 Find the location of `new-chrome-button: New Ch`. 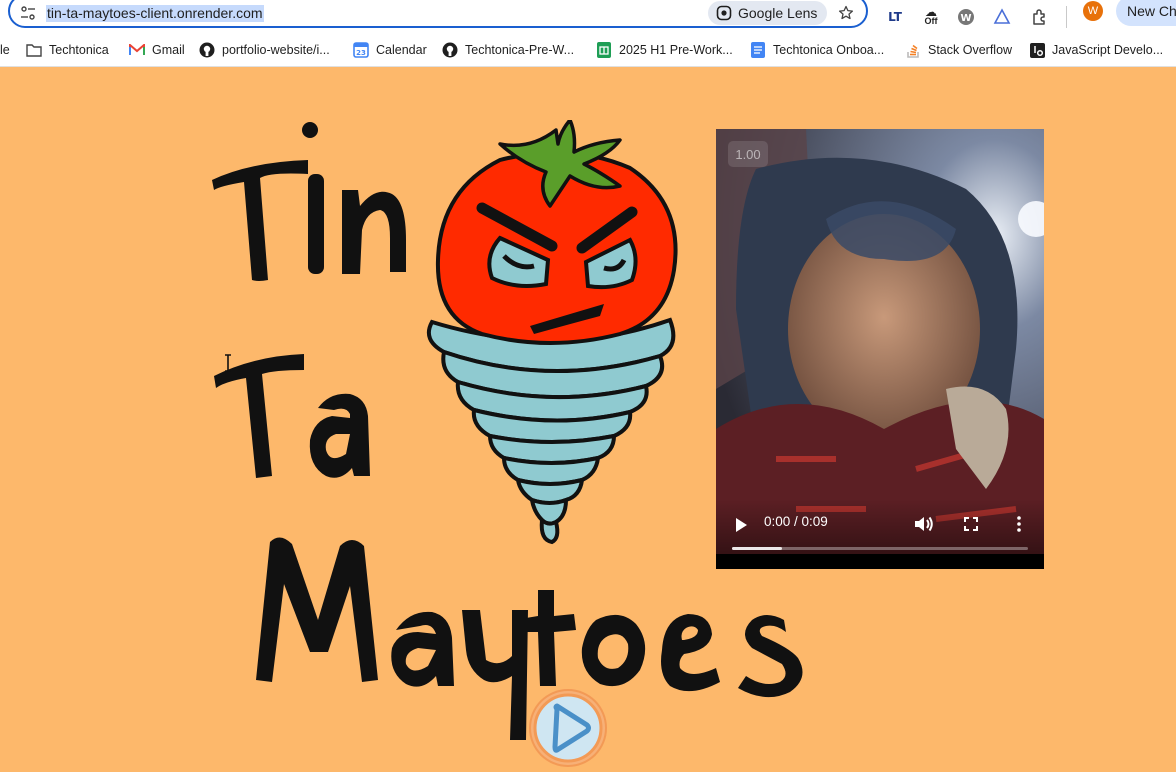

new-chrome-button: New Ch is located at coordinates (1146, 13).